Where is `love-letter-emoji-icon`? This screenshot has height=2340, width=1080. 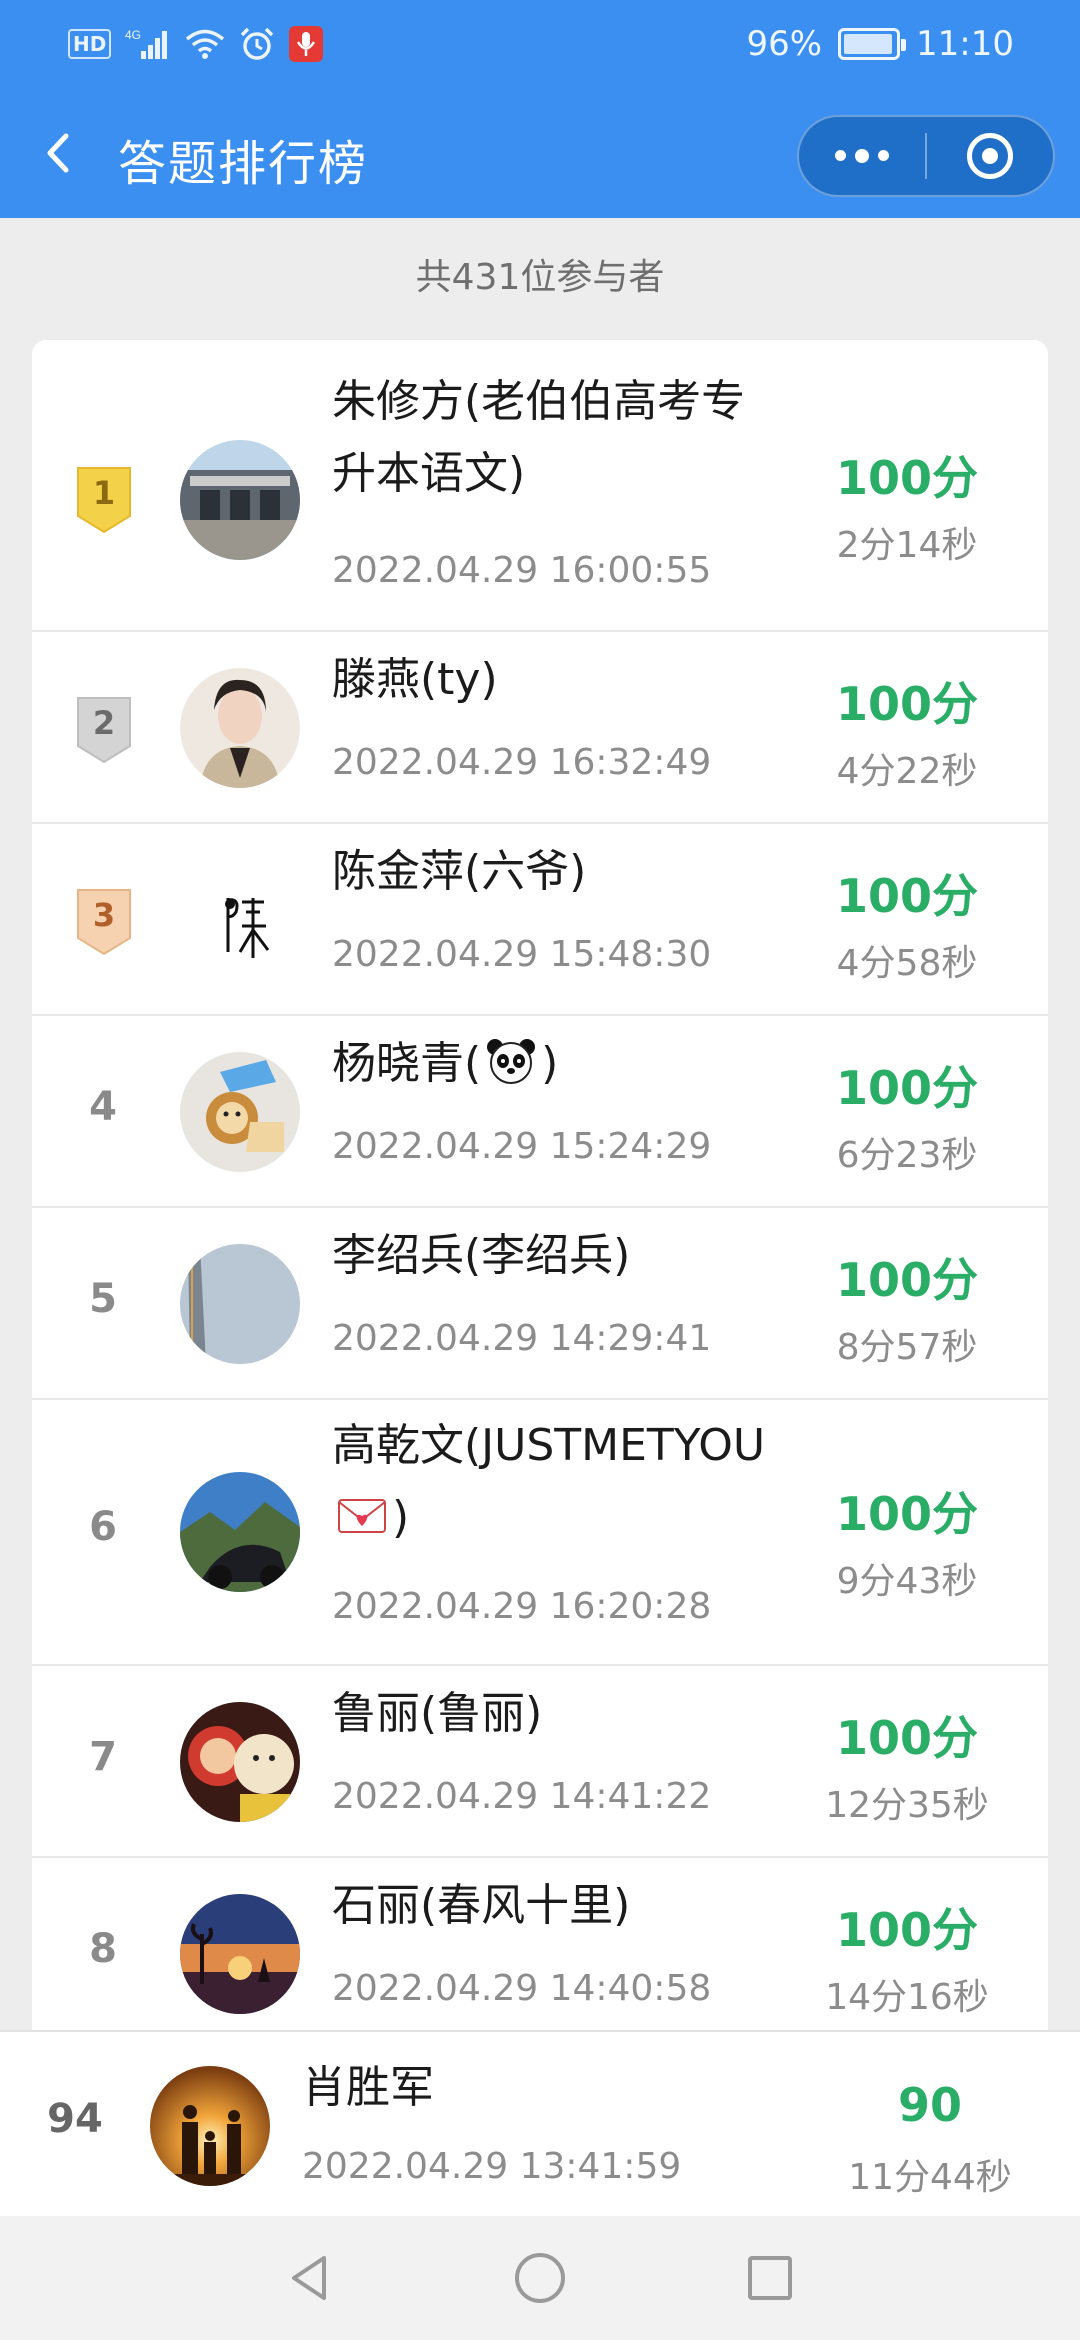
love-letter-emoji-icon is located at coordinates (362, 1516).